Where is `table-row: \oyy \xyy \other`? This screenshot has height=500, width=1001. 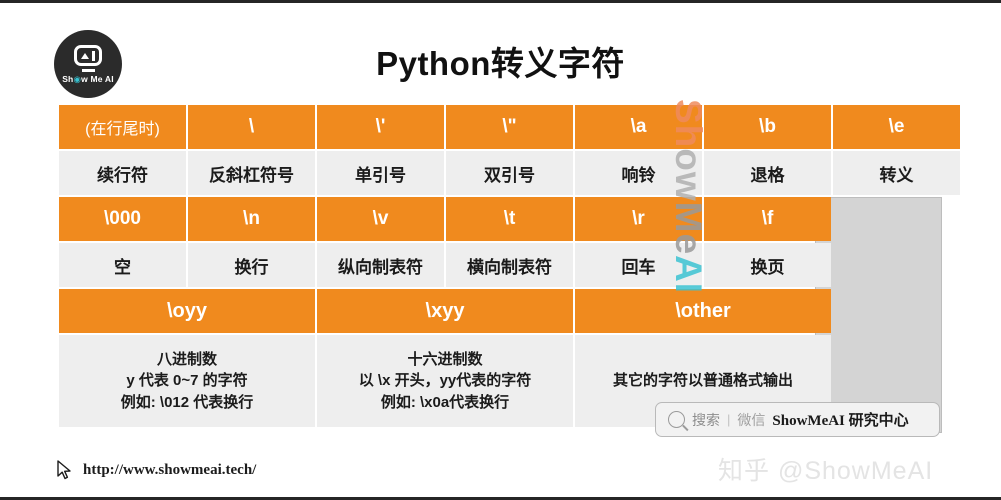
table-row: \oyy \xyy \other is located at coordinates (509, 311).